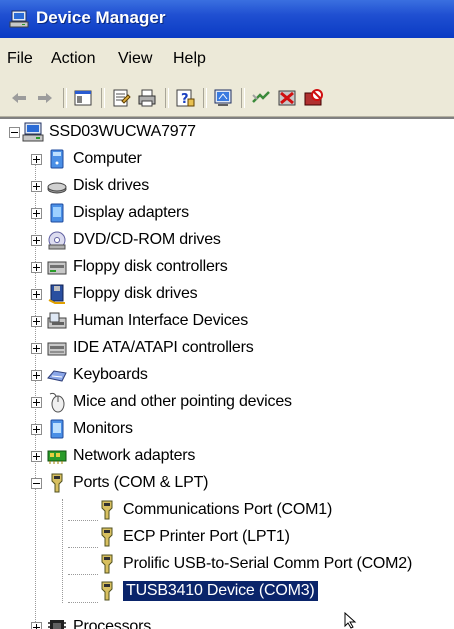  Describe the element at coordinates (19, 98) in the screenshot. I see `back-arrow-icon` at that location.